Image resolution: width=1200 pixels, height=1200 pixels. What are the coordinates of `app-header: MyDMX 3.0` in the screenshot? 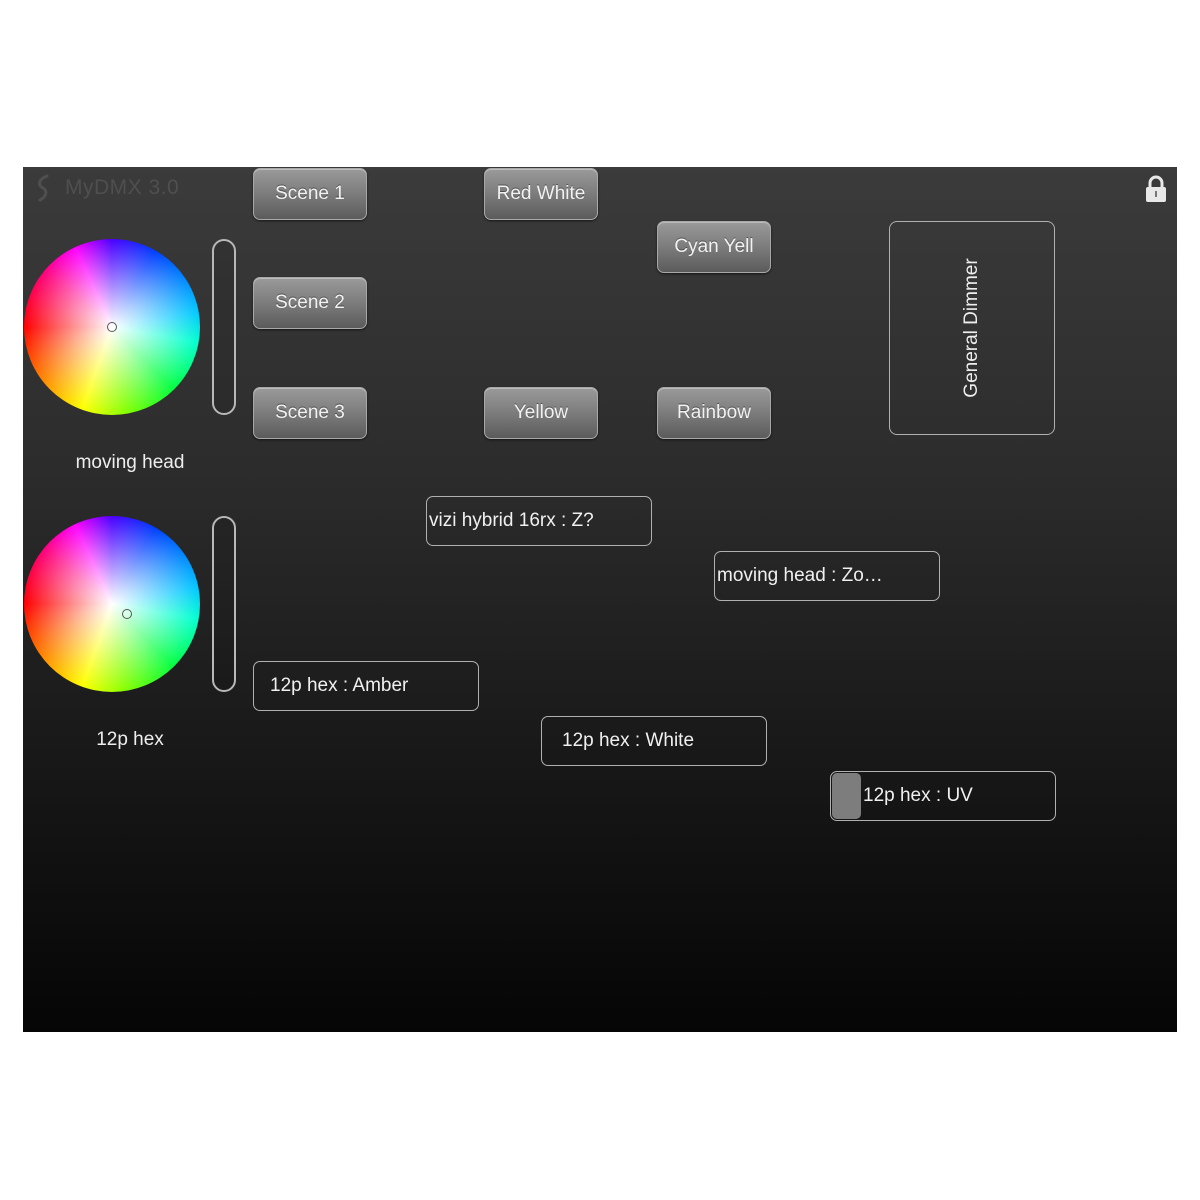 It's located at (106, 188).